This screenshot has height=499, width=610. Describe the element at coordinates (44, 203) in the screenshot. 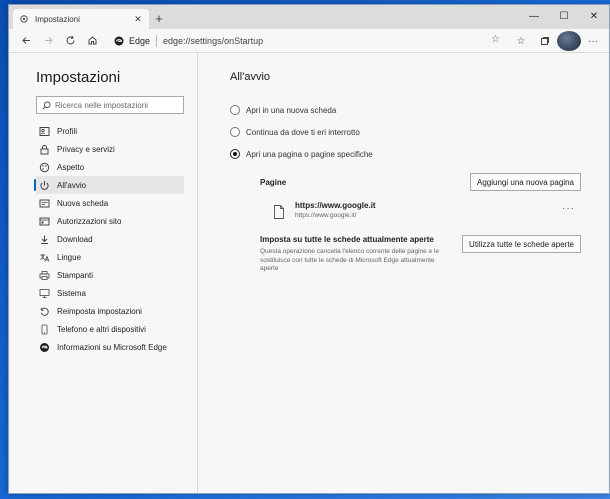

I see `newtab-icon` at that location.